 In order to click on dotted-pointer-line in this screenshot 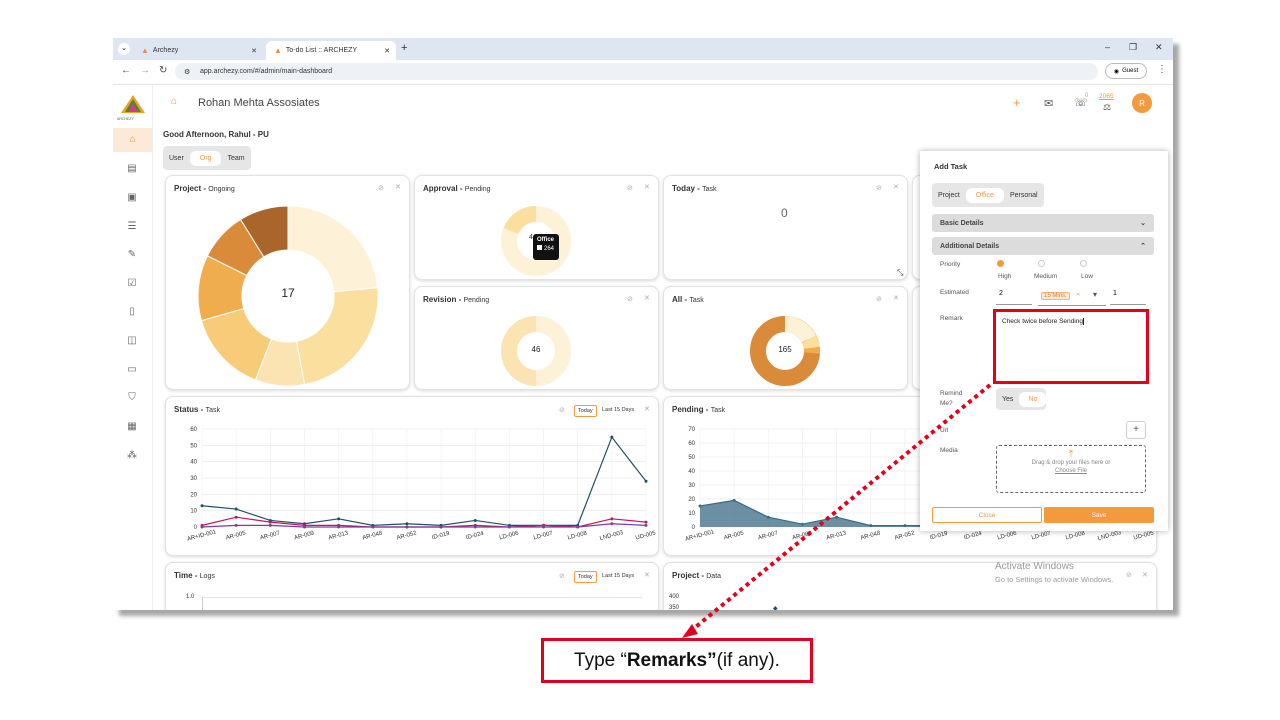, I will do `click(841, 507)`.